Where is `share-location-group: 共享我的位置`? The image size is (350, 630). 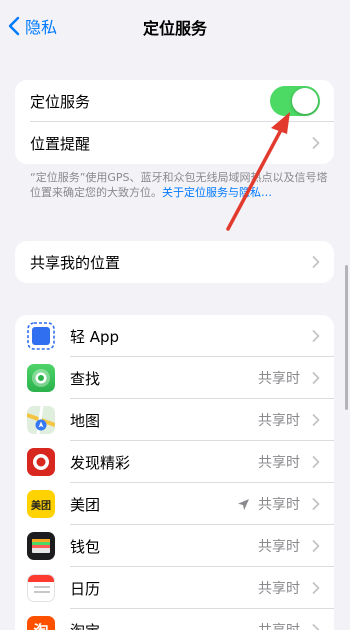
share-location-group: 共享我的位置 is located at coordinates (174, 262).